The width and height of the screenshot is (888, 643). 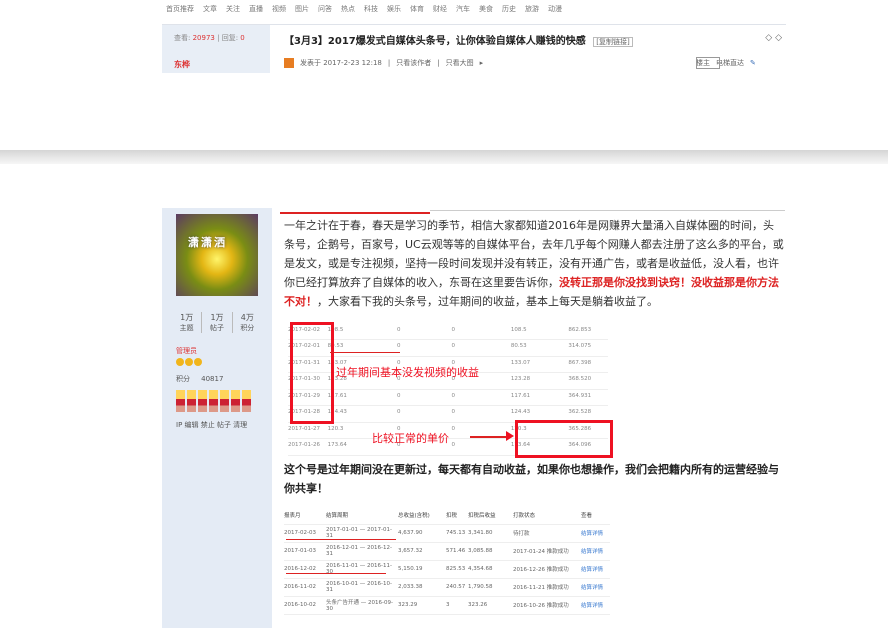 I want to click on goto-floor-label: 电梯直达, so click(x=730, y=63).